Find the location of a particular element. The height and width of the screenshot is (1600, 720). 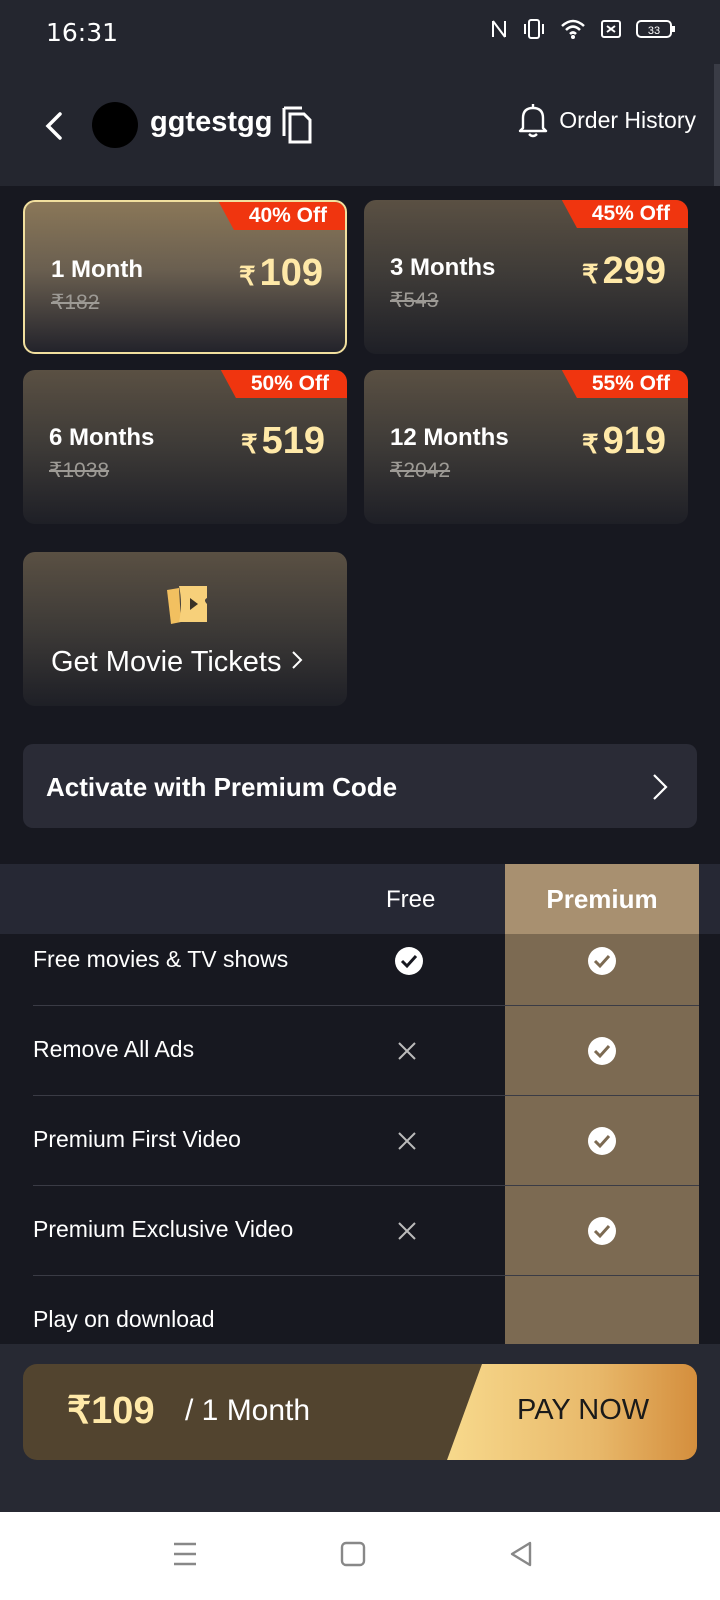

pay-now-label: PAY NOW is located at coordinates (583, 1410).